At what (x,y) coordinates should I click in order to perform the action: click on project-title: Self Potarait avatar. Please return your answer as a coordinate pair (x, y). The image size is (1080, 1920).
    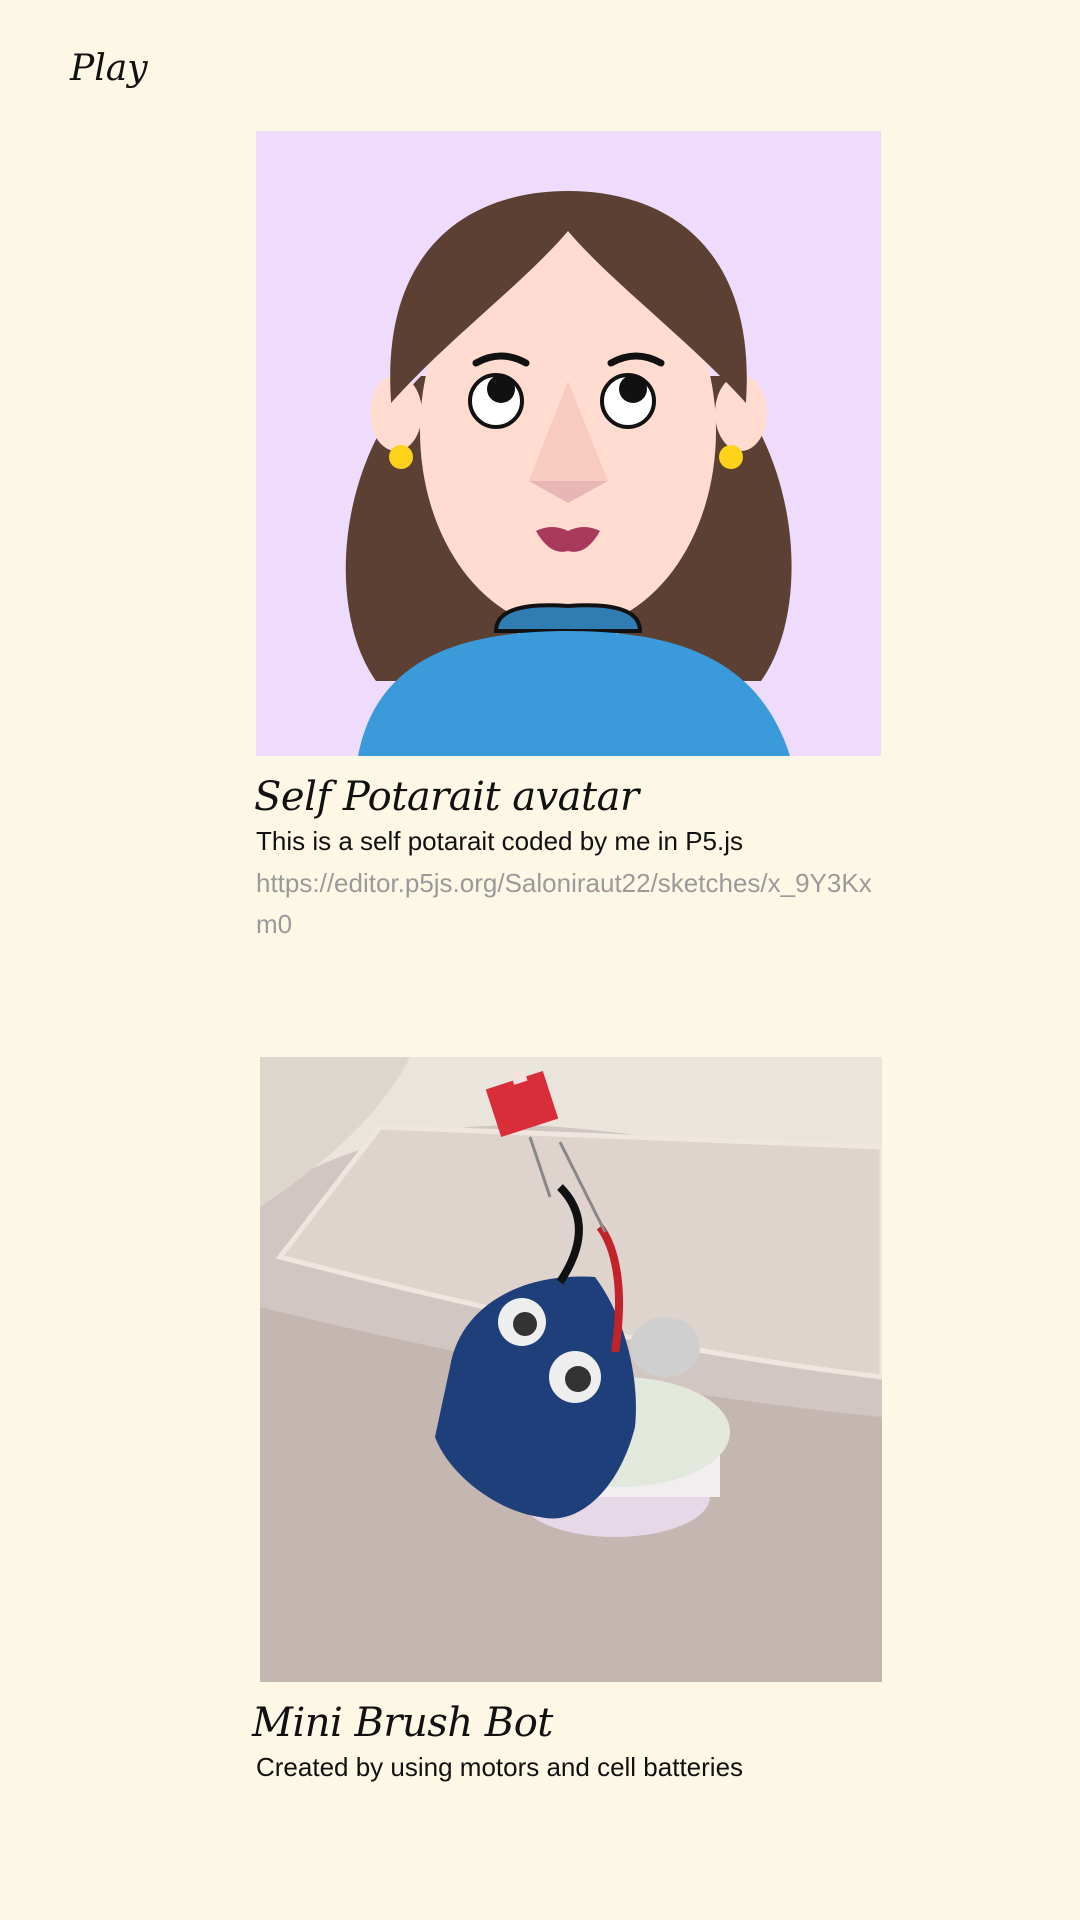
    Looking at the image, I should click on (446, 797).